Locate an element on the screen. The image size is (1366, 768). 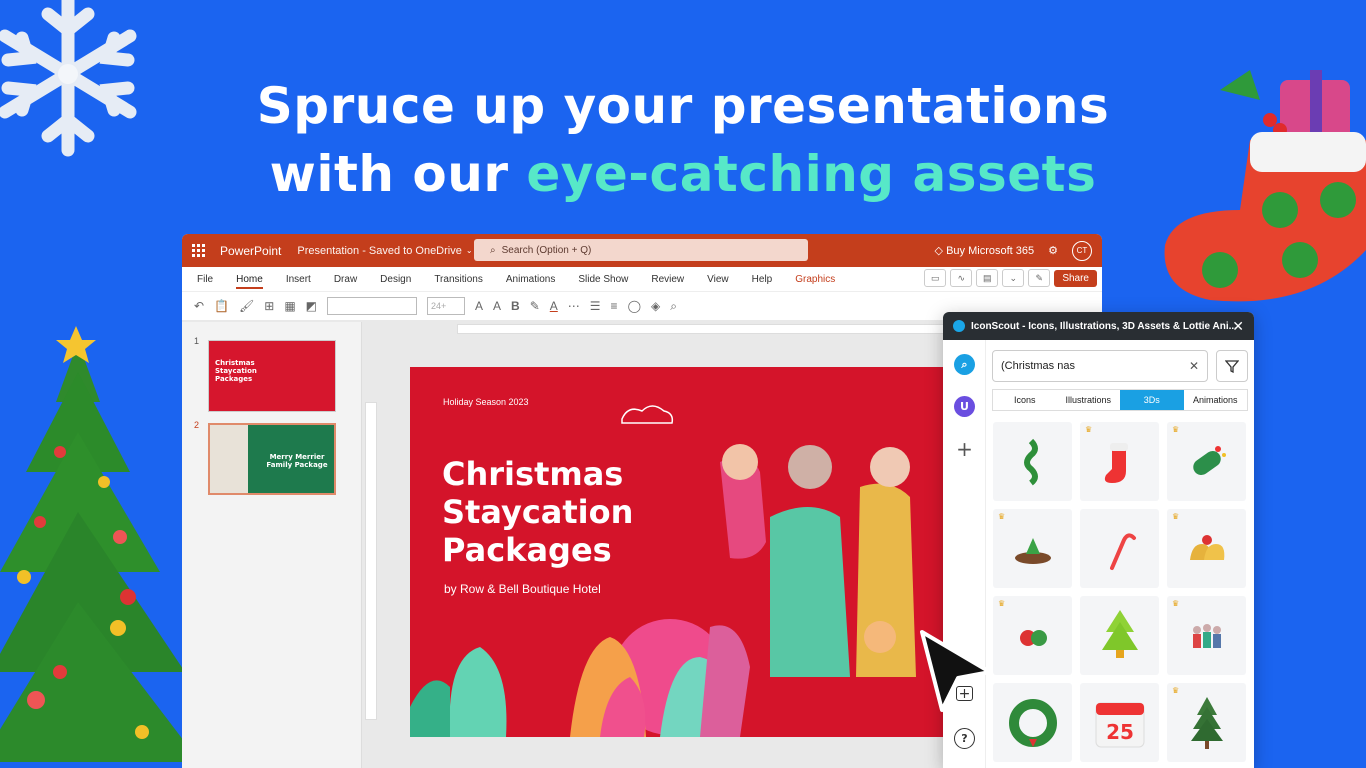
new-slide-icon: ⊞ is located at coordinates (269, 306).